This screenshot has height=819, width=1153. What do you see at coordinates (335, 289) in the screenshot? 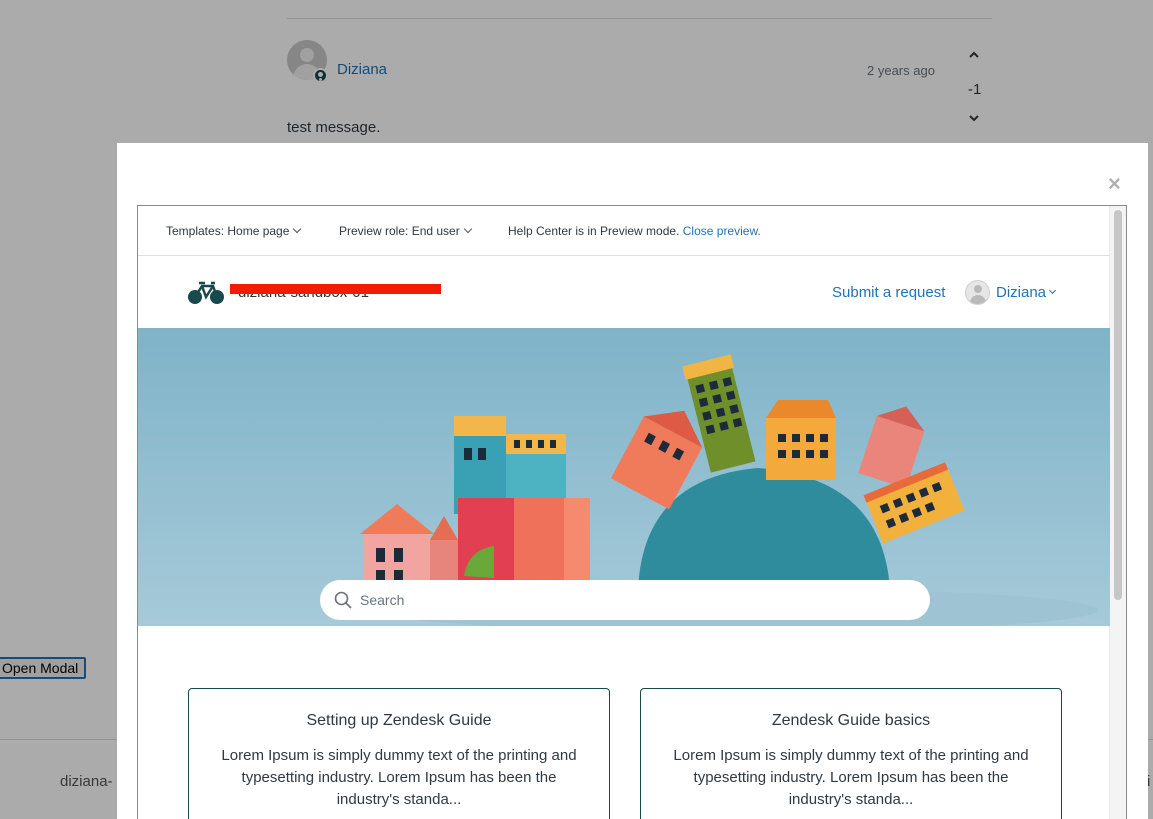
I see `redaction-bar` at bounding box center [335, 289].